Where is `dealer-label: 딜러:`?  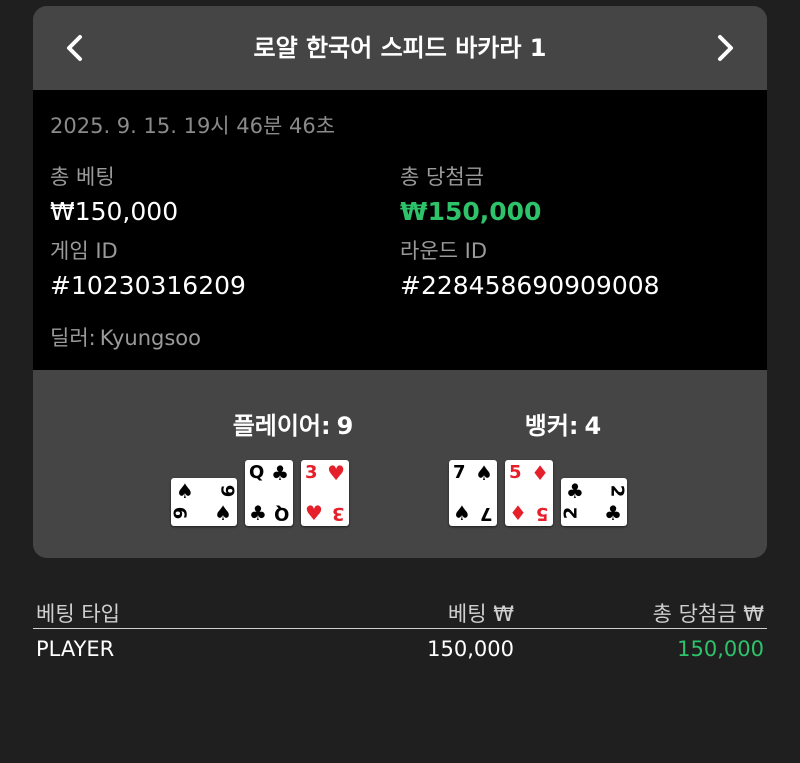
dealer-label: 딜러: is located at coordinates (73, 338).